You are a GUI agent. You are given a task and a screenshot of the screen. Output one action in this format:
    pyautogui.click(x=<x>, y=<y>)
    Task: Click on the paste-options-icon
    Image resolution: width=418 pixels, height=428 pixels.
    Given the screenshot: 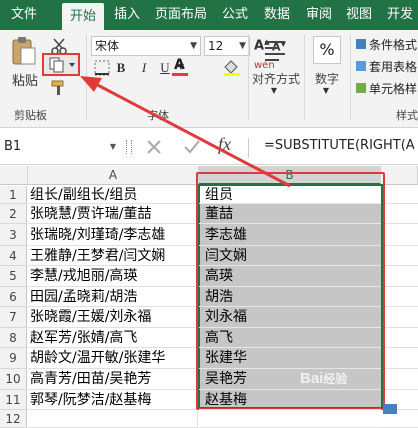 What is the action you would take?
    pyautogui.click(x=390, y=409)
    